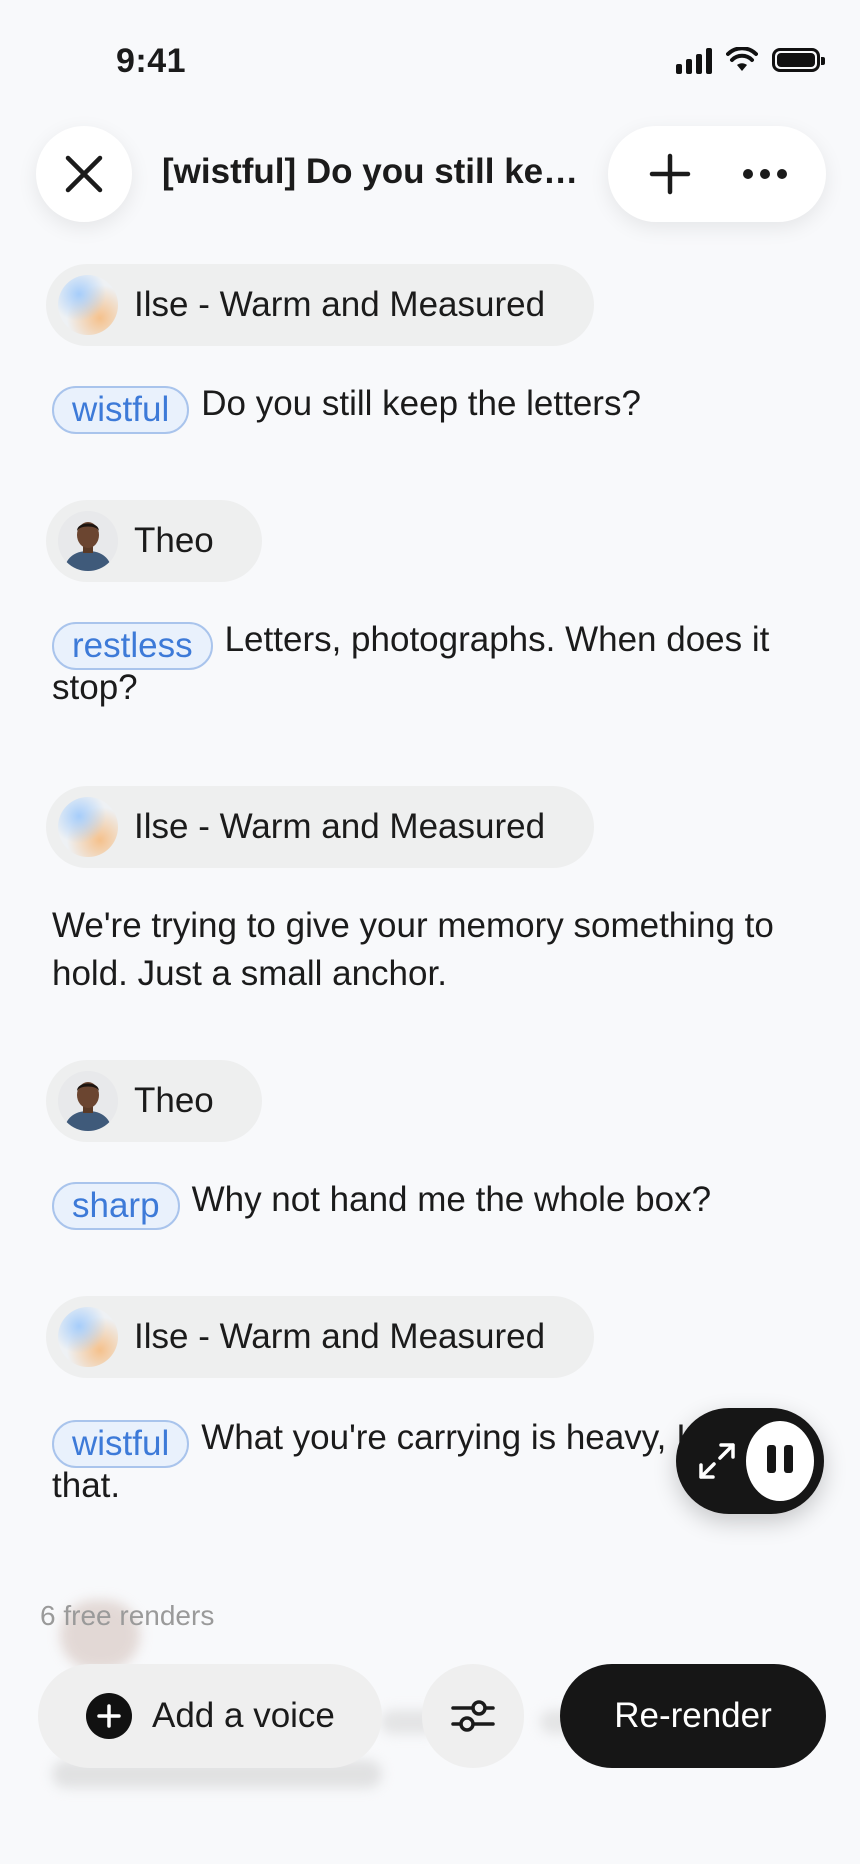 The image size is (860, 1864). I want to click on more-button, so click(765, 174).